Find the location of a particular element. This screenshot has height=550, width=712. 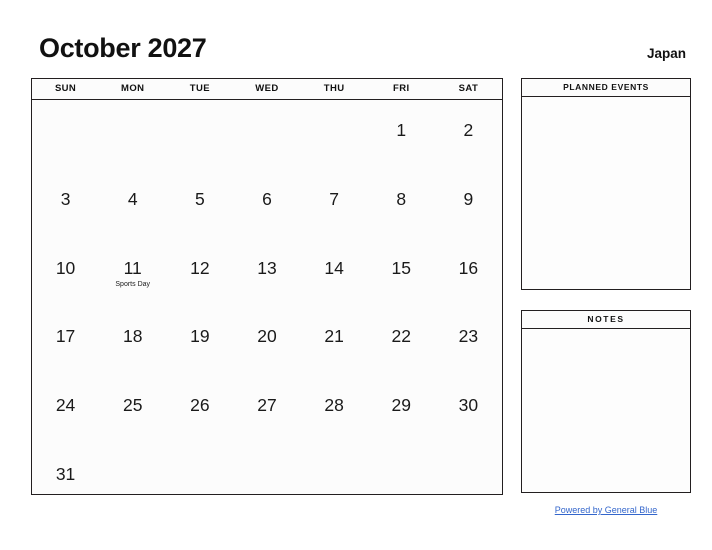

day-number: 16 is located at coordinates (468, 267).